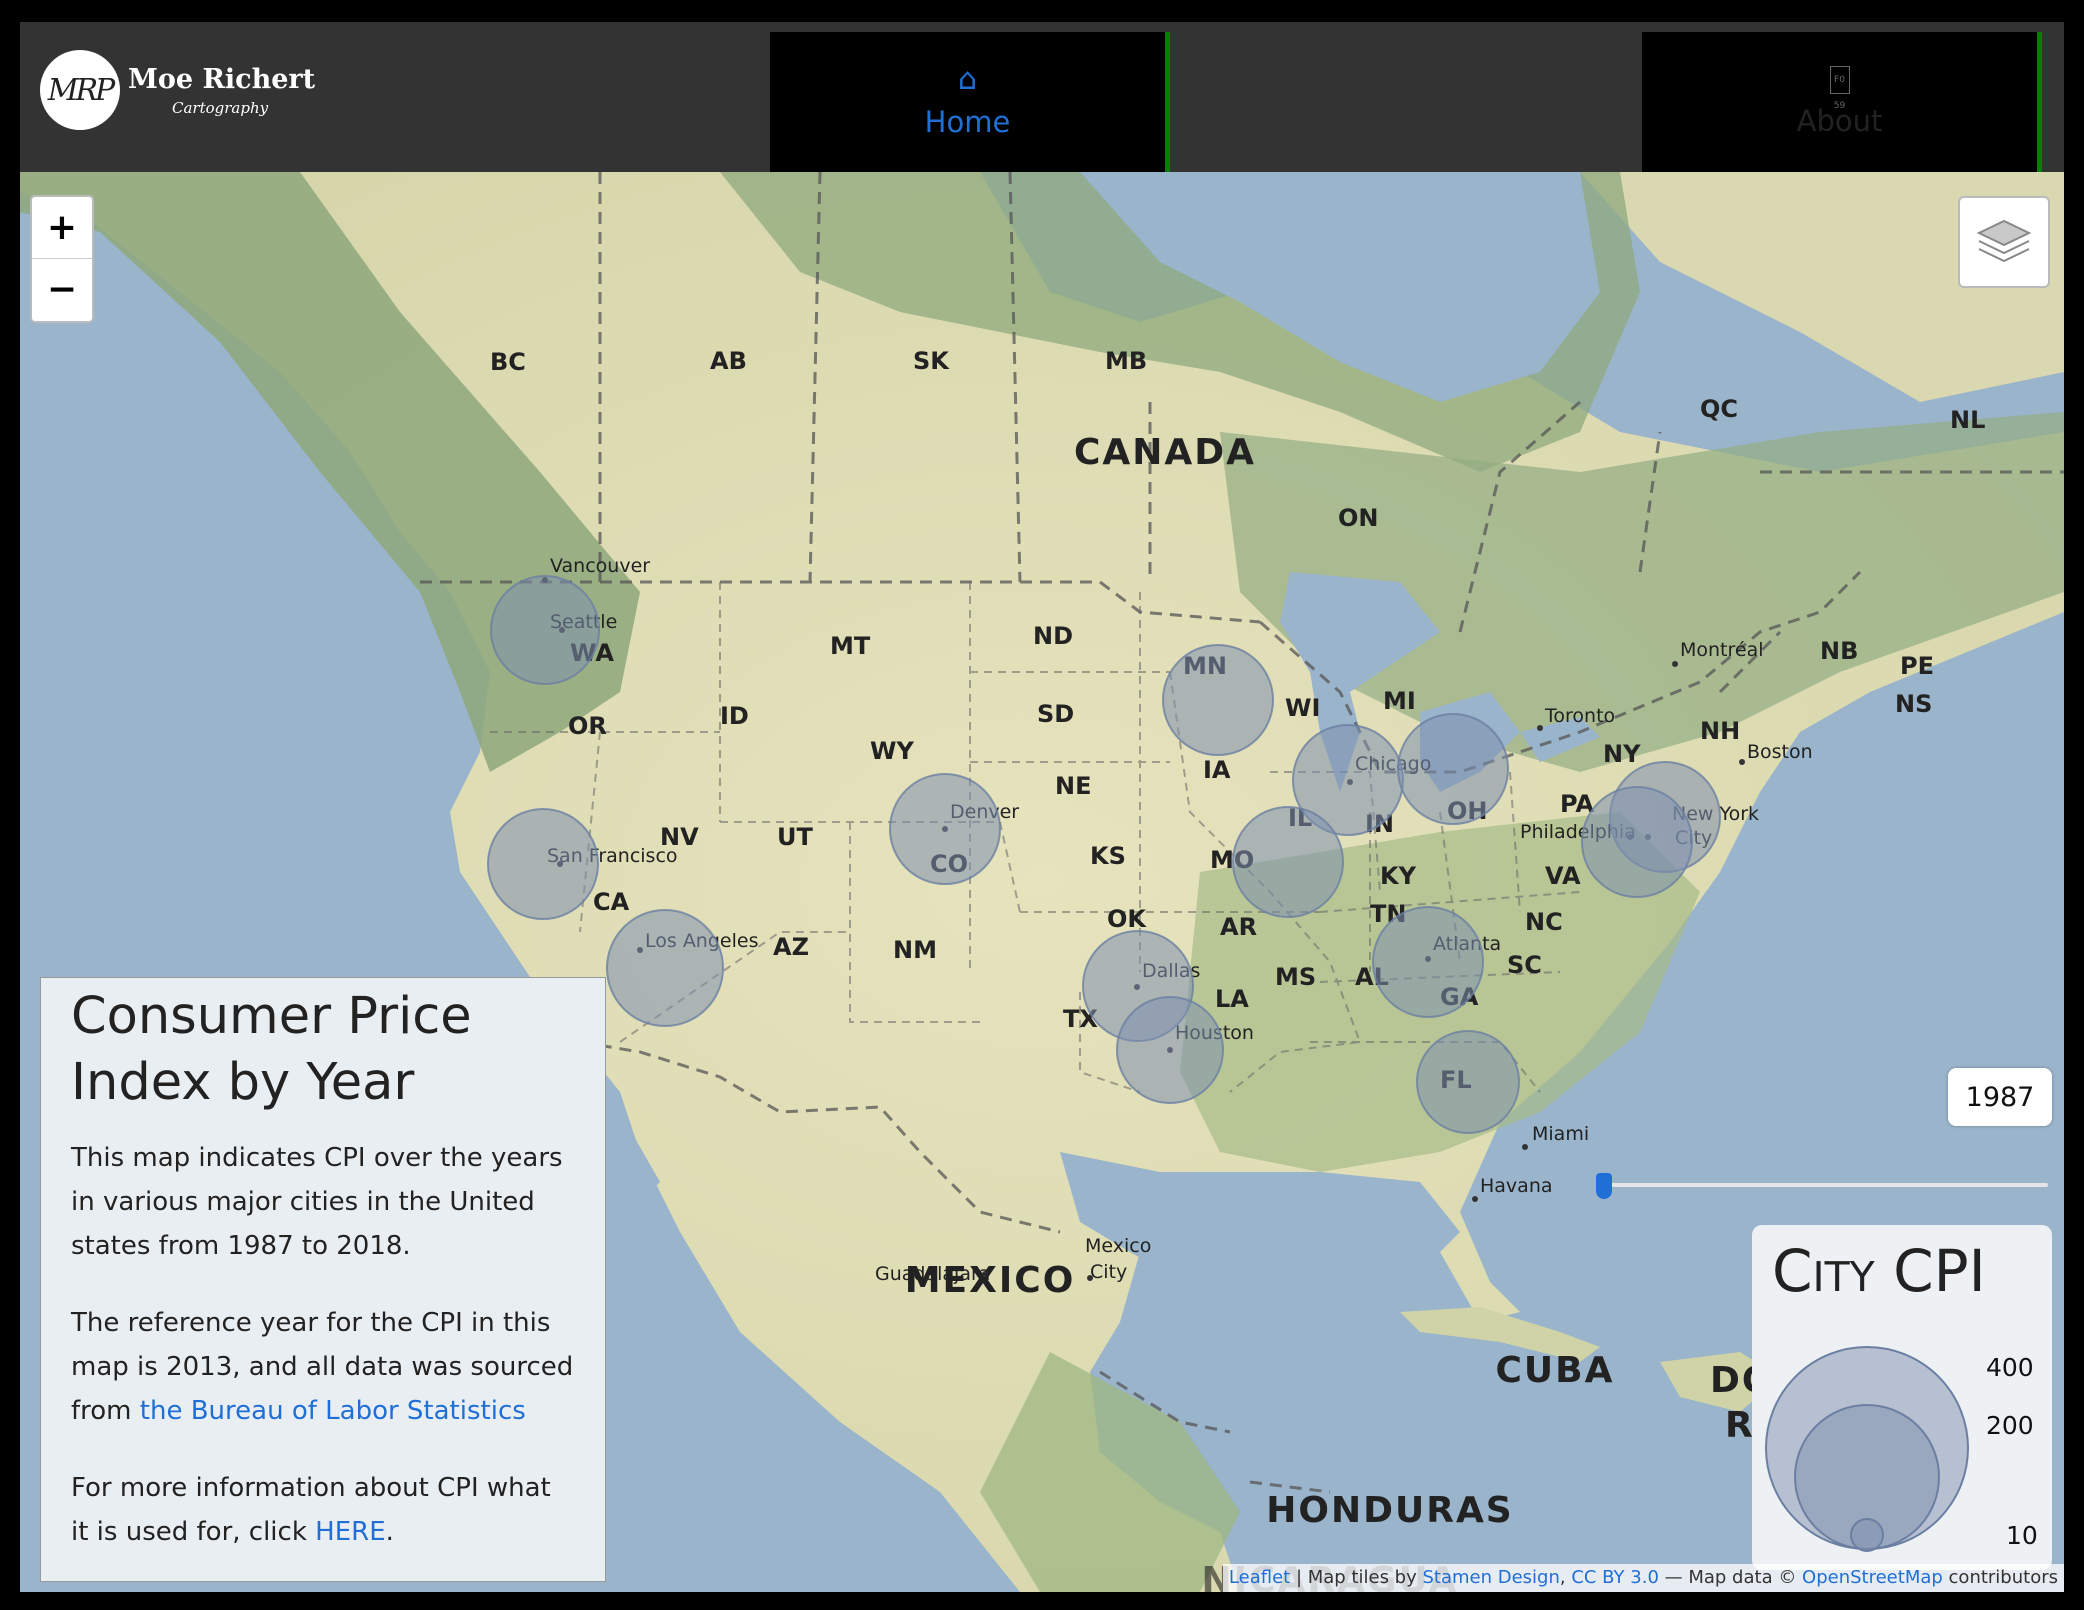  Describe the element at coordinates (1622, 754) in the screenshot. I see `svg-text: NY` at that location.